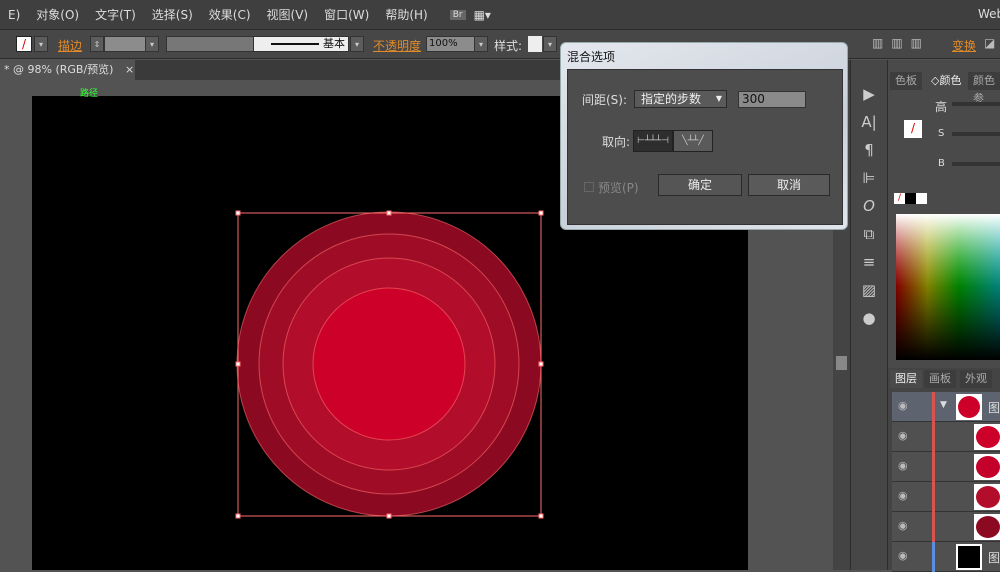  Describe the element at coordinates (869, 290) in the screenshot. I see `gradient-icon: ▨` at that location.